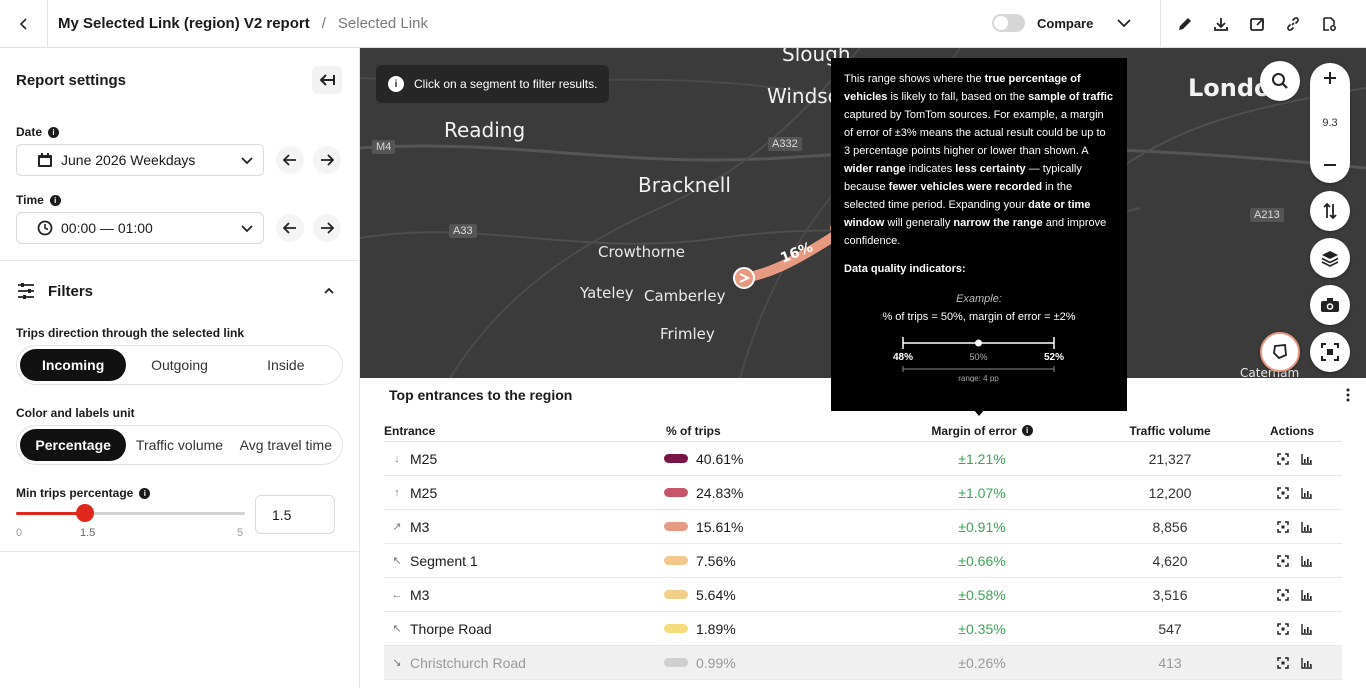  Describe the element at coordinates (481, 395) in the screenshot. I see `table-title: Top entrances to the region` at that location.